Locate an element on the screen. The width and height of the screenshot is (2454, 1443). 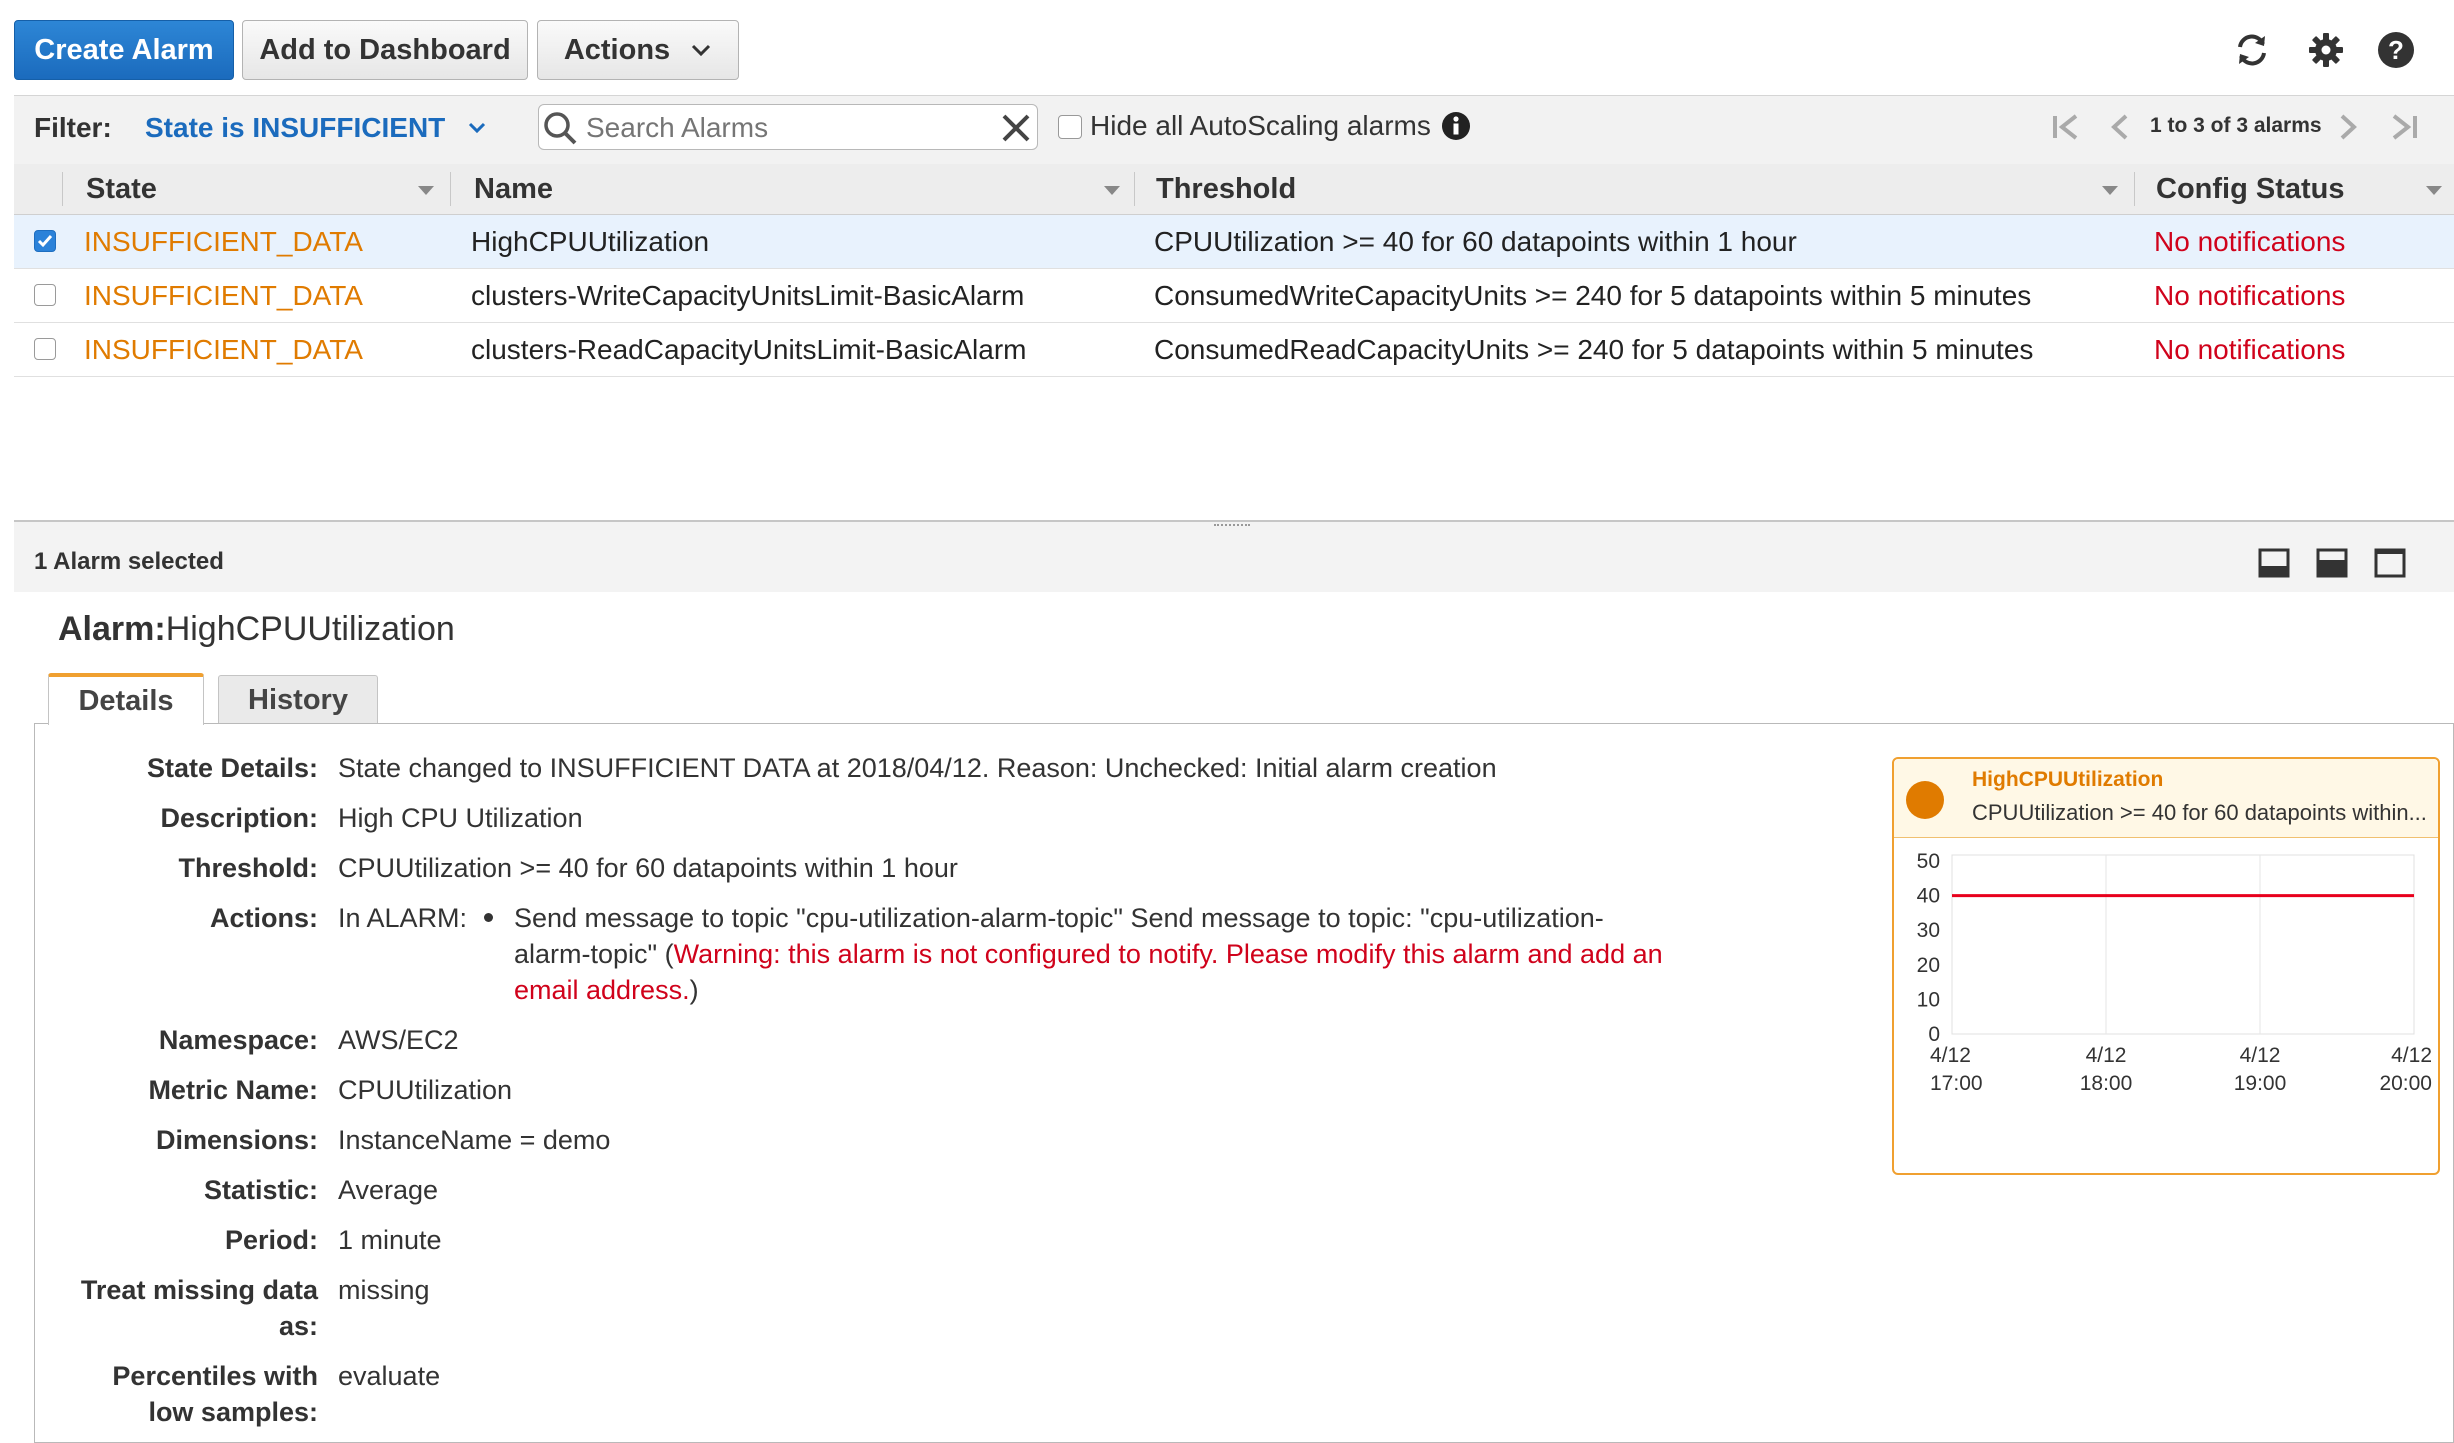
info-icon is located at coordinates (1456, 126).